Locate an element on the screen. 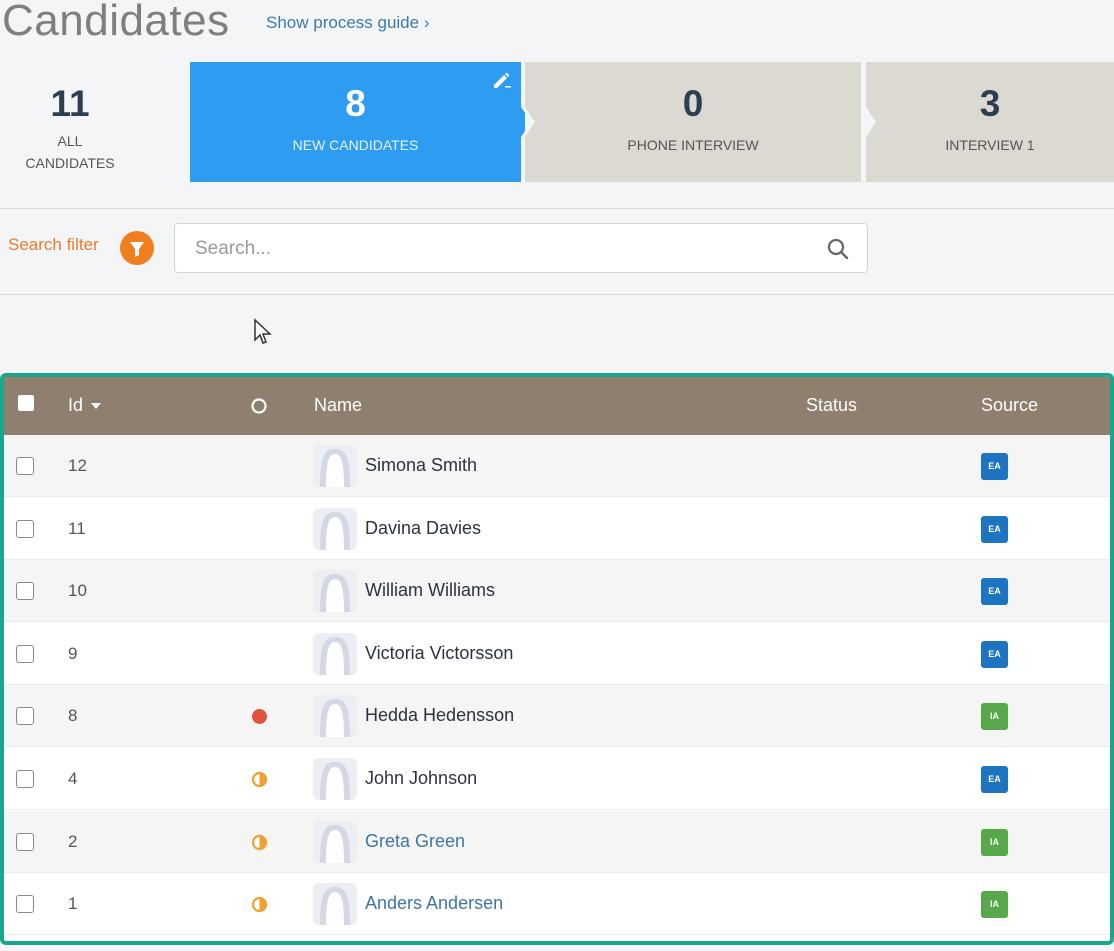  stage-label-line2: CANDIDATES is located at coordinates (70, 163).